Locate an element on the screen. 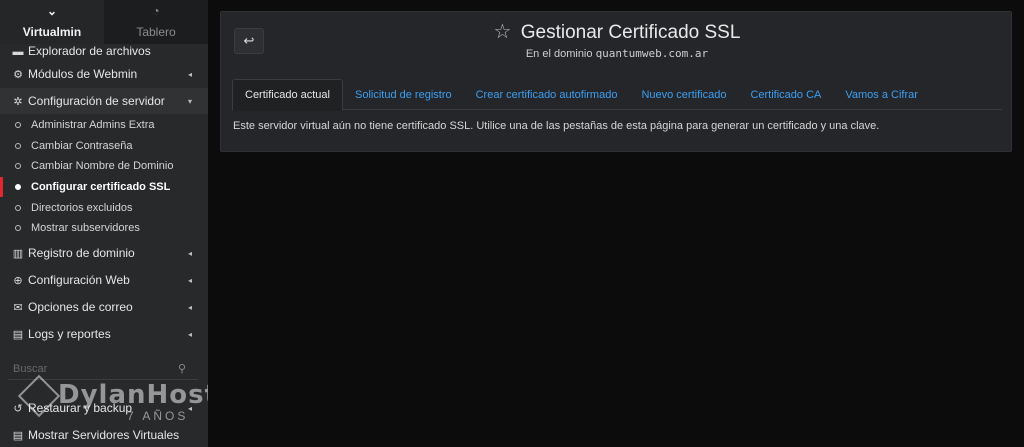 This screenshot has width=1024, height=447. sidebar-item-file-manager: ▬ Explorador de archivos is located at coordinates (104, 51).